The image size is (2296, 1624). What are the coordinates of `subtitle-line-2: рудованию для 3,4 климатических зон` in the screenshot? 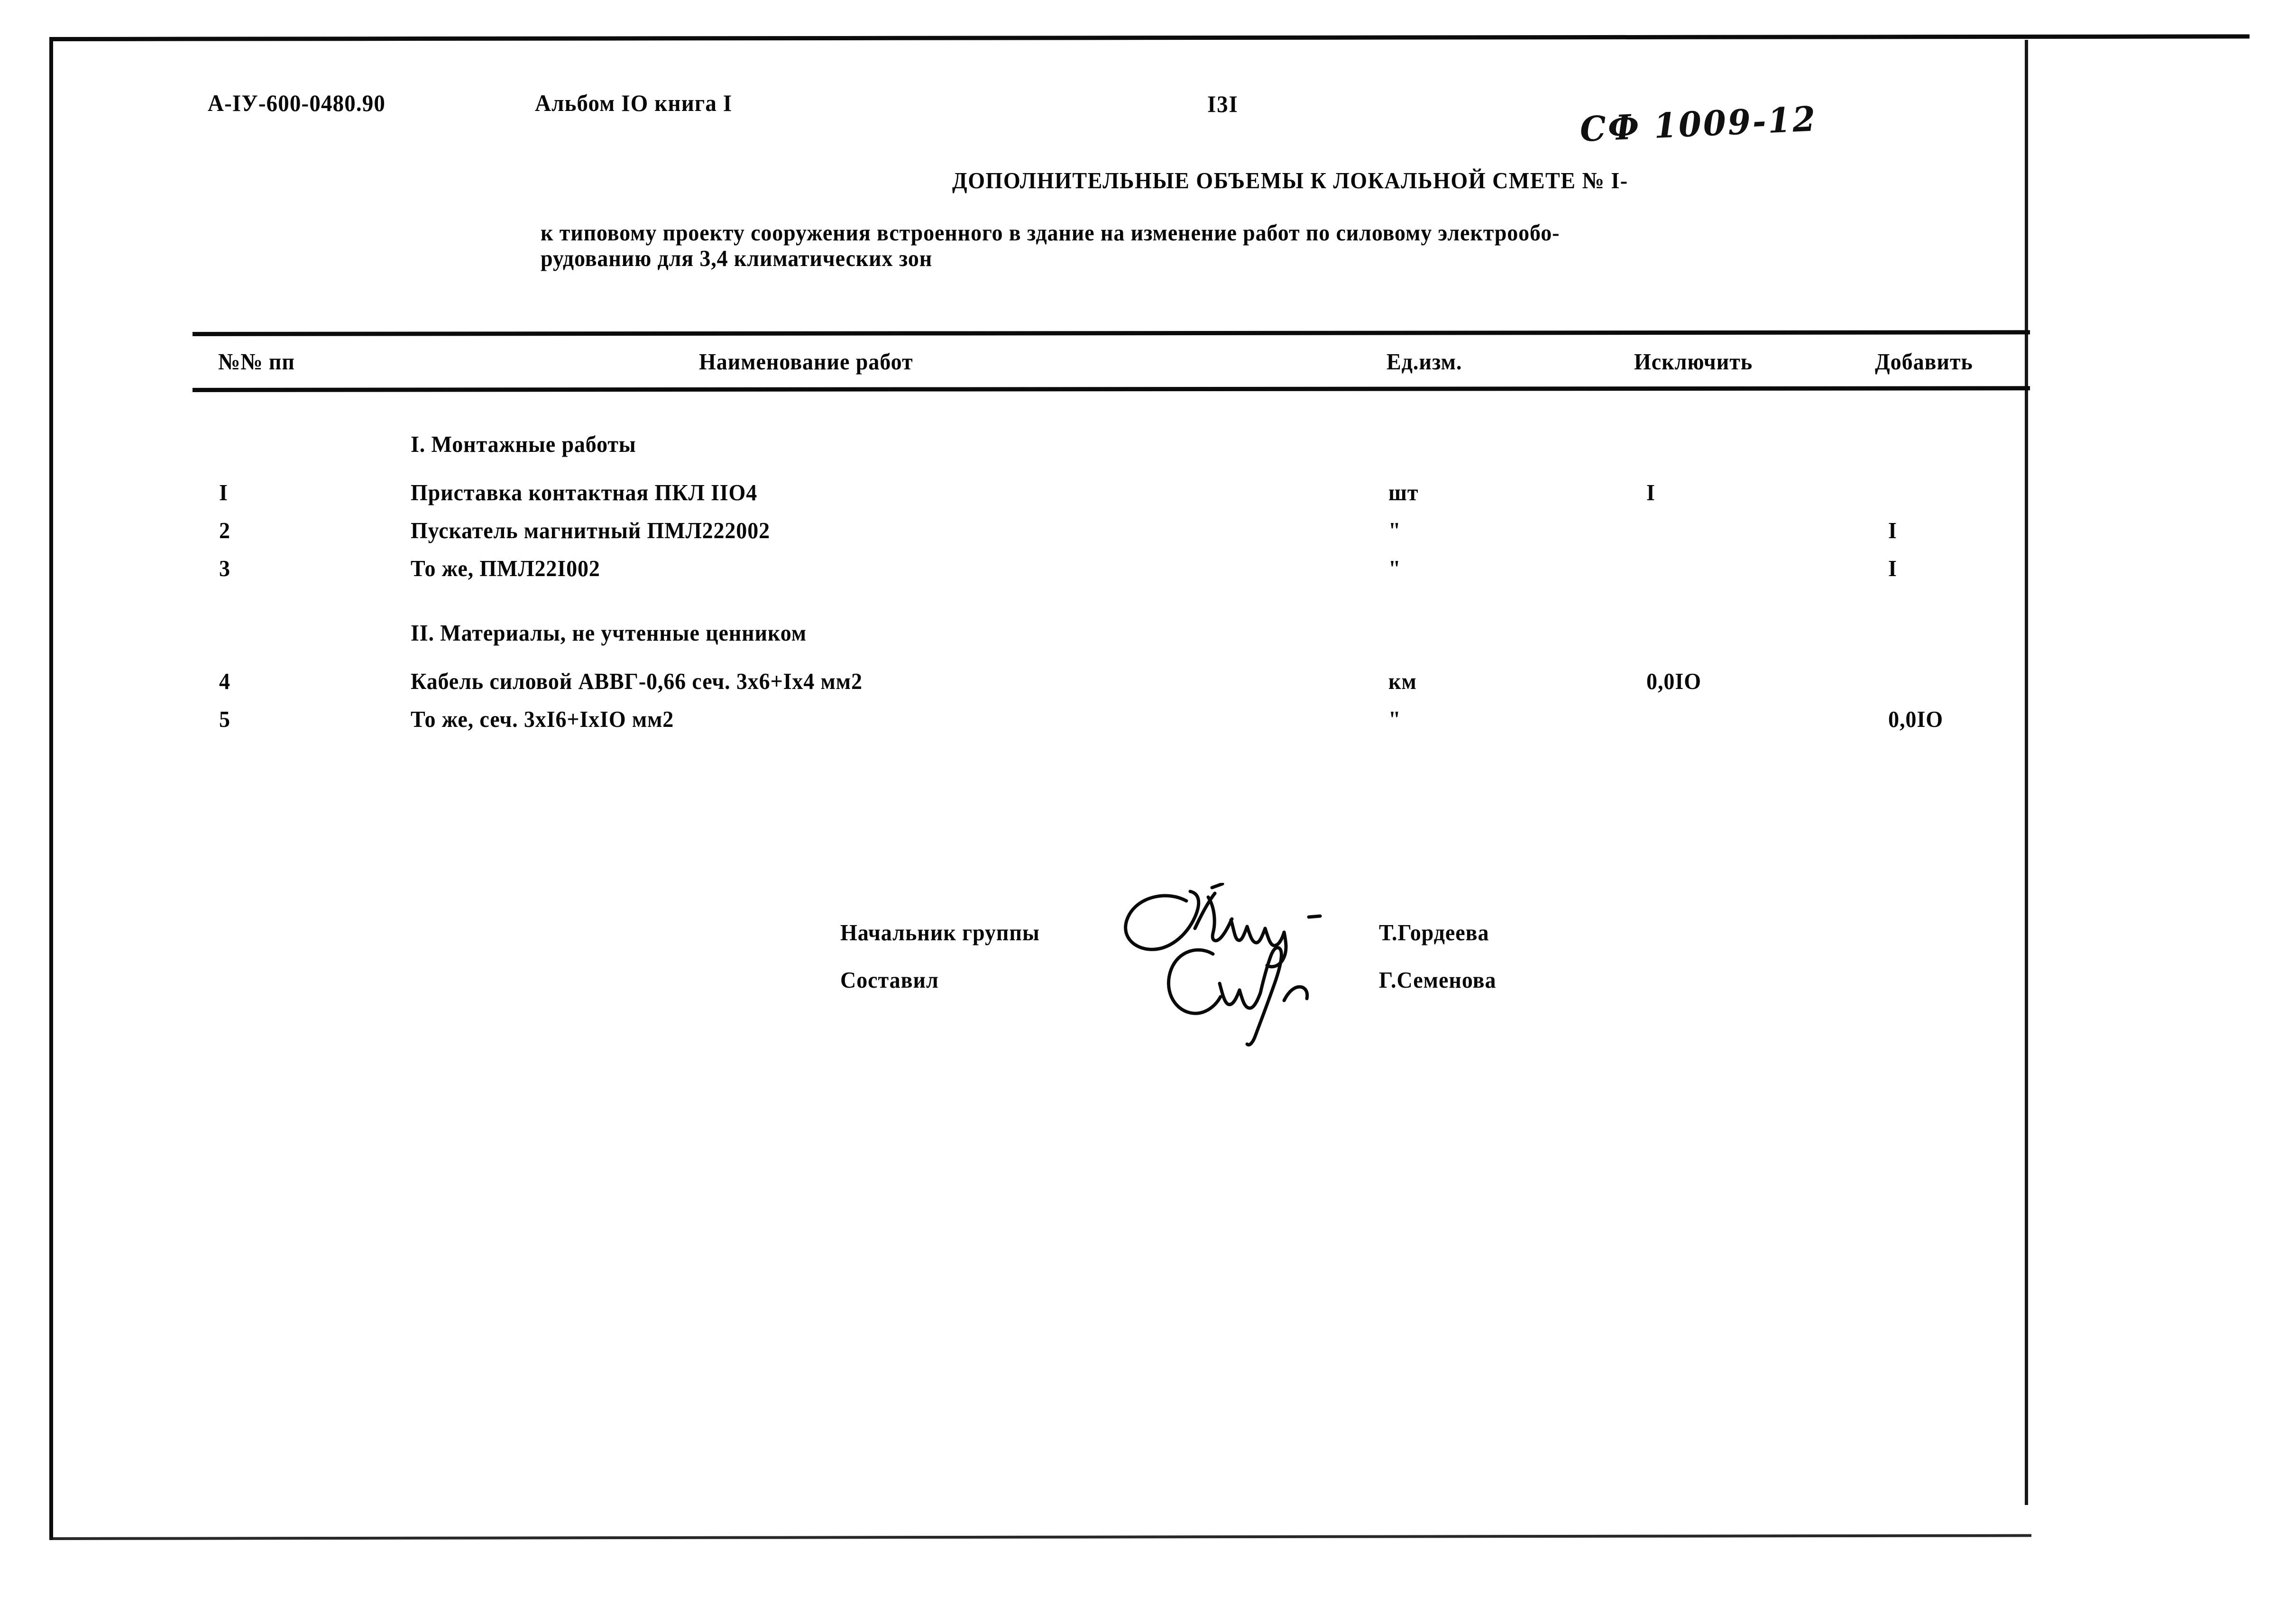 It's located at (737, 258).